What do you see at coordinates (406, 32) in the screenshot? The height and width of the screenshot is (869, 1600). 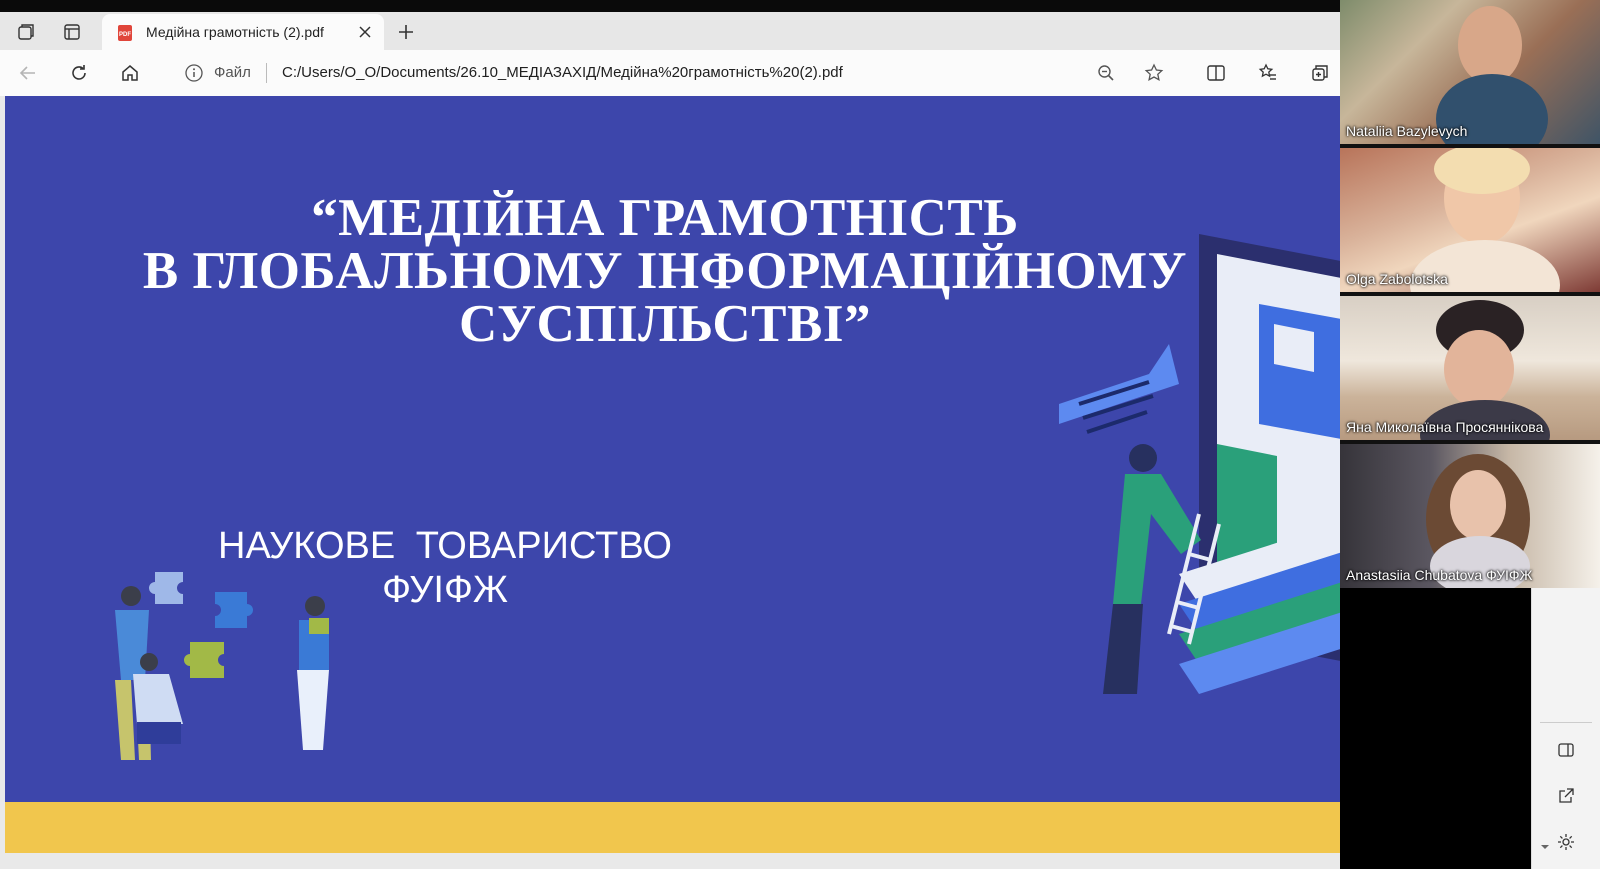 I see `plus-icon` at bounding box center [406, 32].